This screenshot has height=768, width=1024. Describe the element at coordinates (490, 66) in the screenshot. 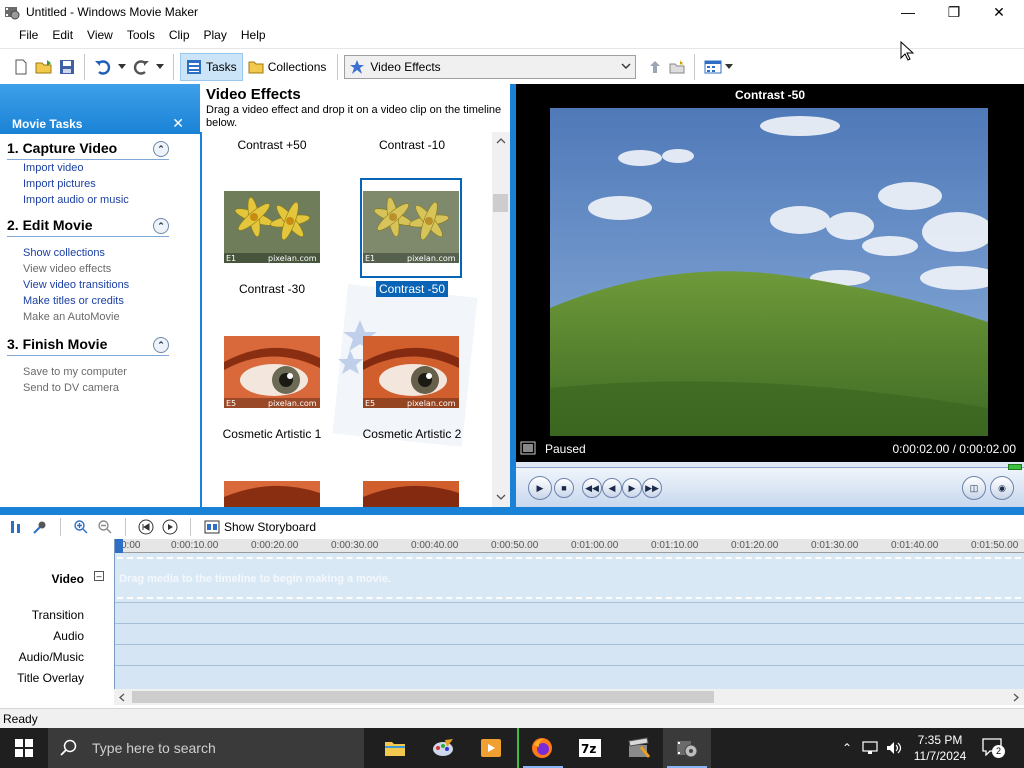

I see `collection-select: Video Effects` at that location.